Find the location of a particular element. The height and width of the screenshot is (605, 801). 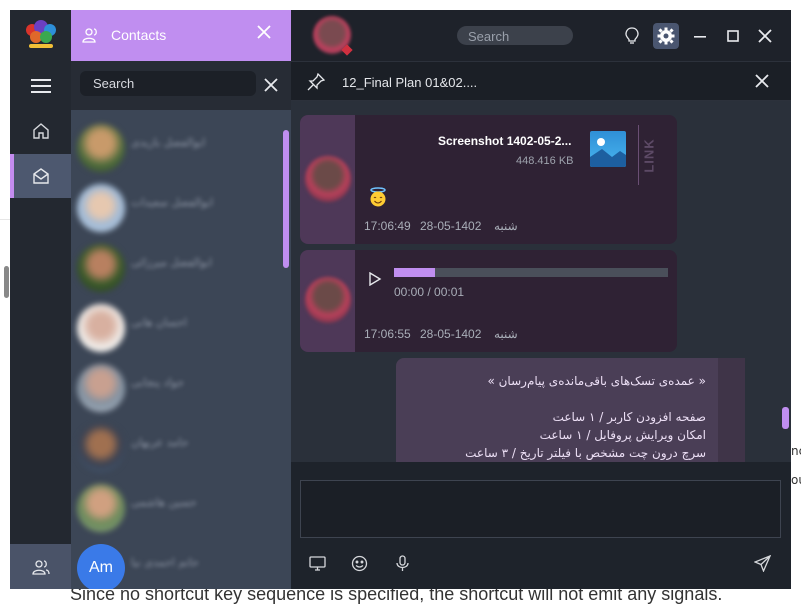

contact-avatar: Am is located at coordinates (101, 566).